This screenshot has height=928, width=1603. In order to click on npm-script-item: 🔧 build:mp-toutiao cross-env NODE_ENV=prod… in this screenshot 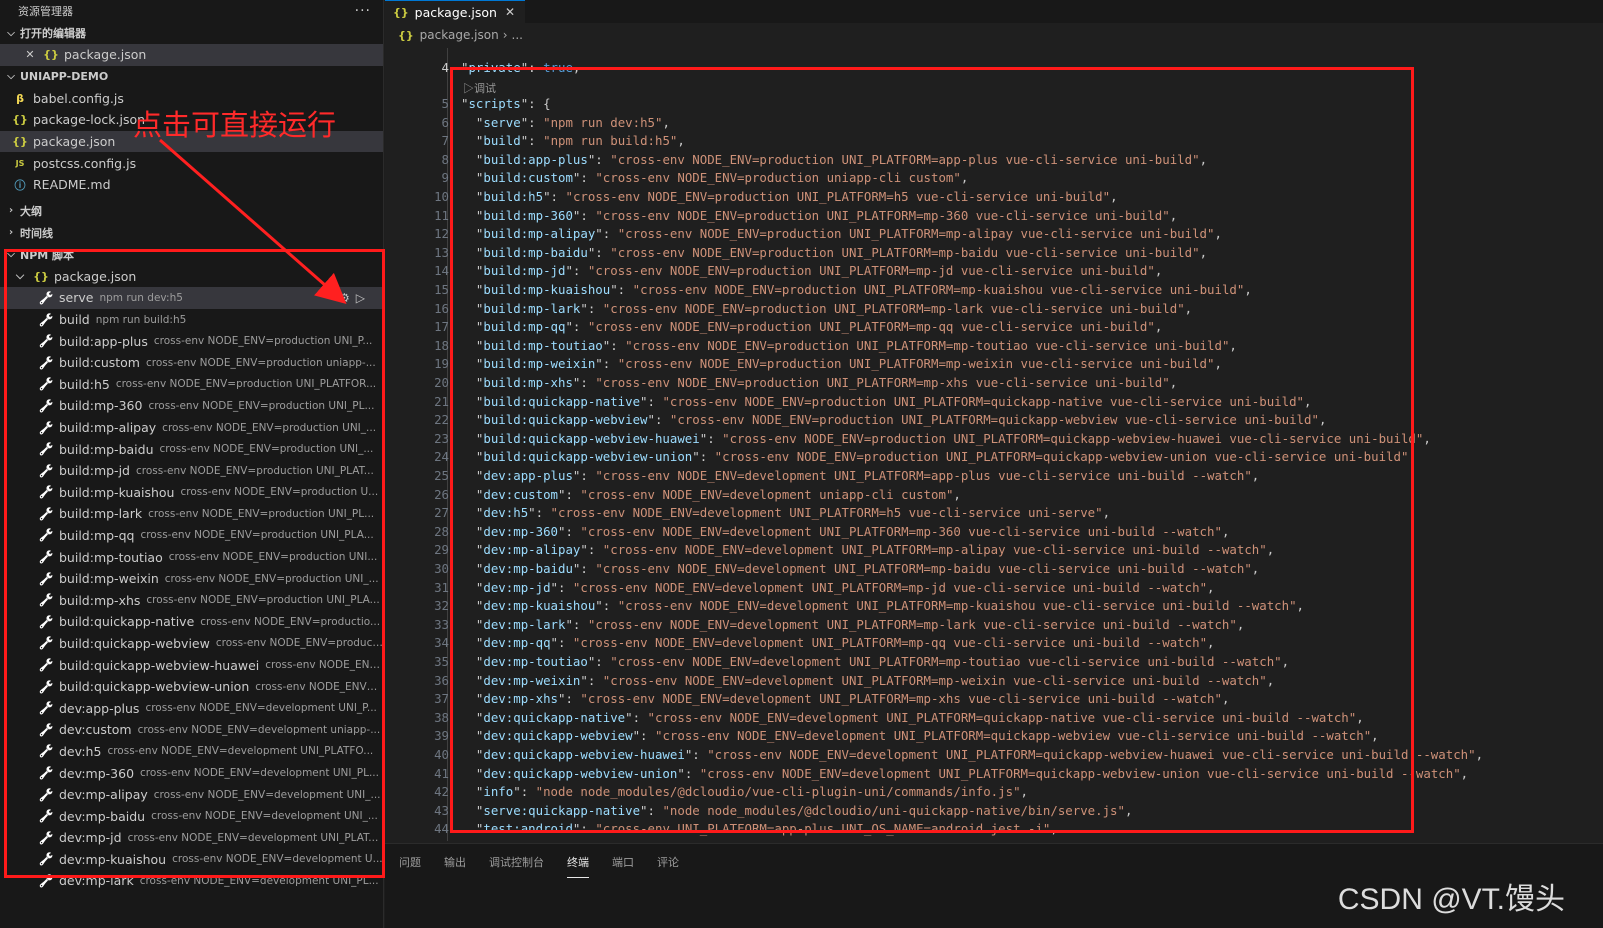, I will do `click(191, 557)`.